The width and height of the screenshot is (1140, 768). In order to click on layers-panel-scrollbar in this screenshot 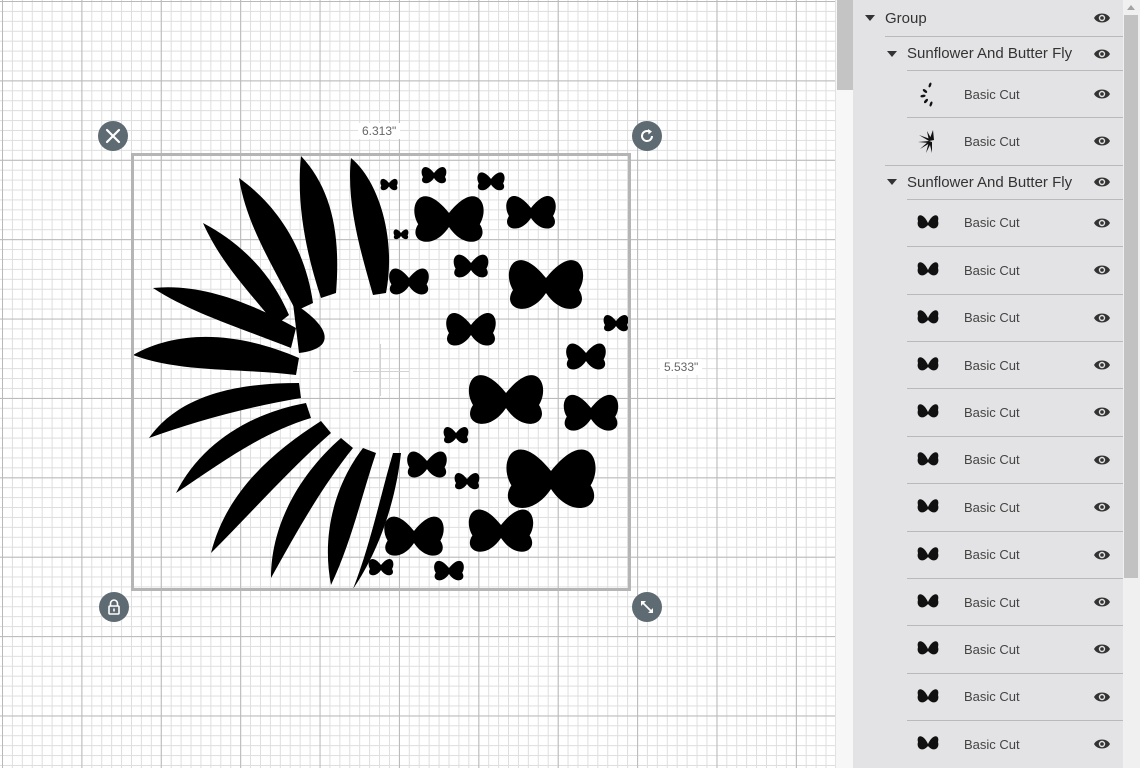, I will do `click(1131, 384)`.